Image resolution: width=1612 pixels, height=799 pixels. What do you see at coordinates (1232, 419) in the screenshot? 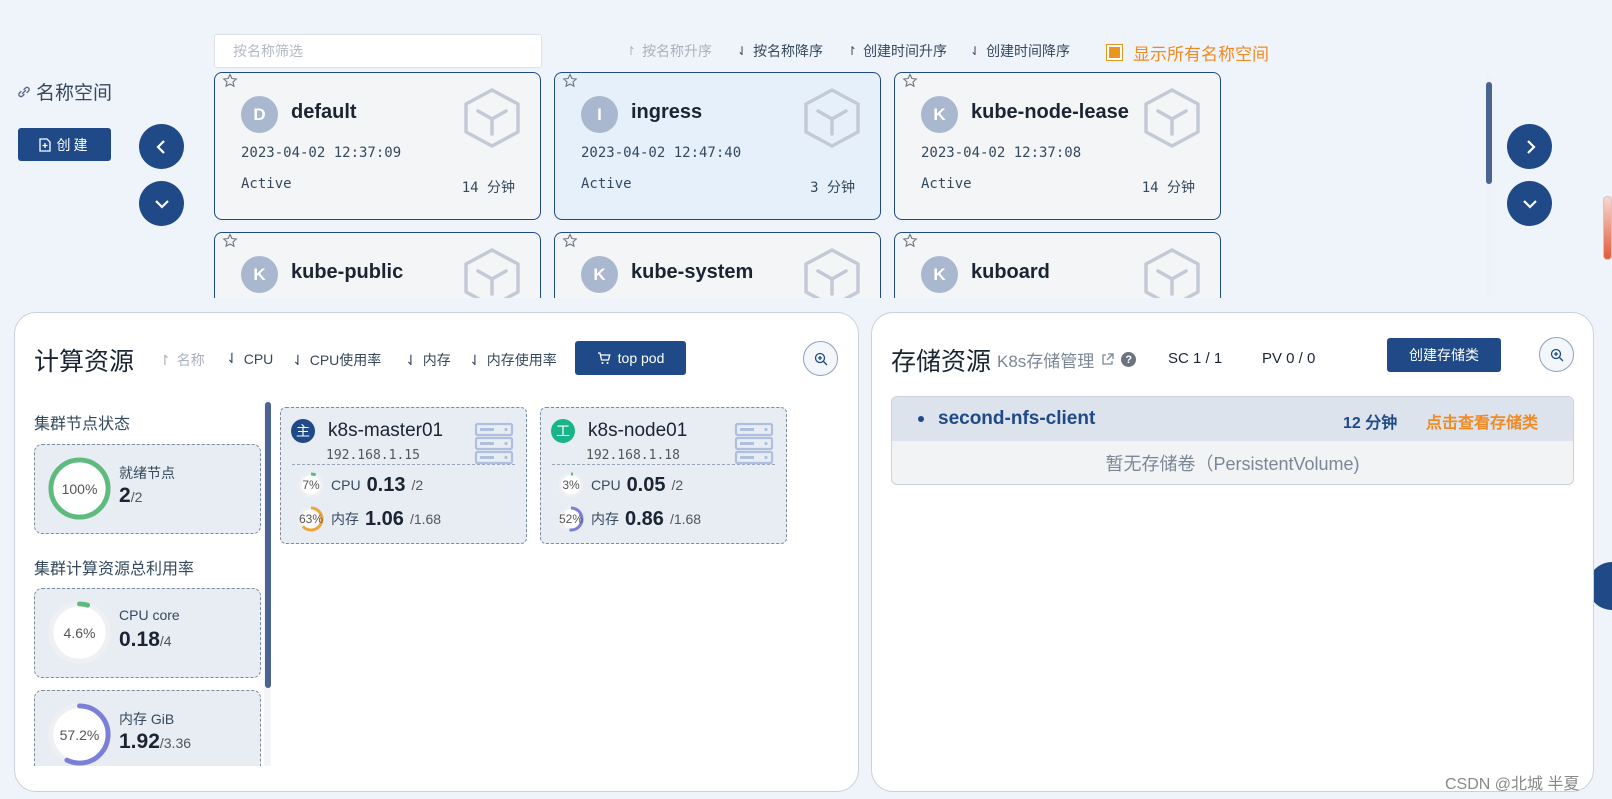
I see `storage-class-header: second-nfs-client 12 分钟 点击查看存储类` at bounding box center [1232, 419].